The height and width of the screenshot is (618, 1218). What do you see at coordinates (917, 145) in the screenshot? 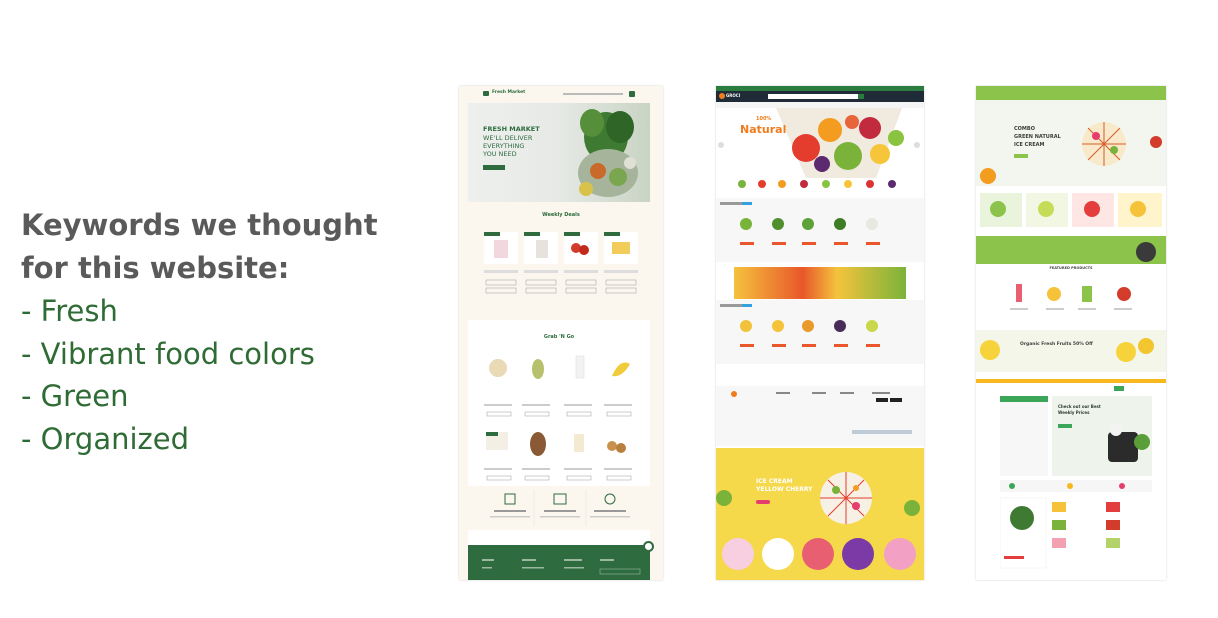
I see `hero-next-arrow` at bounding box center [917, 145].